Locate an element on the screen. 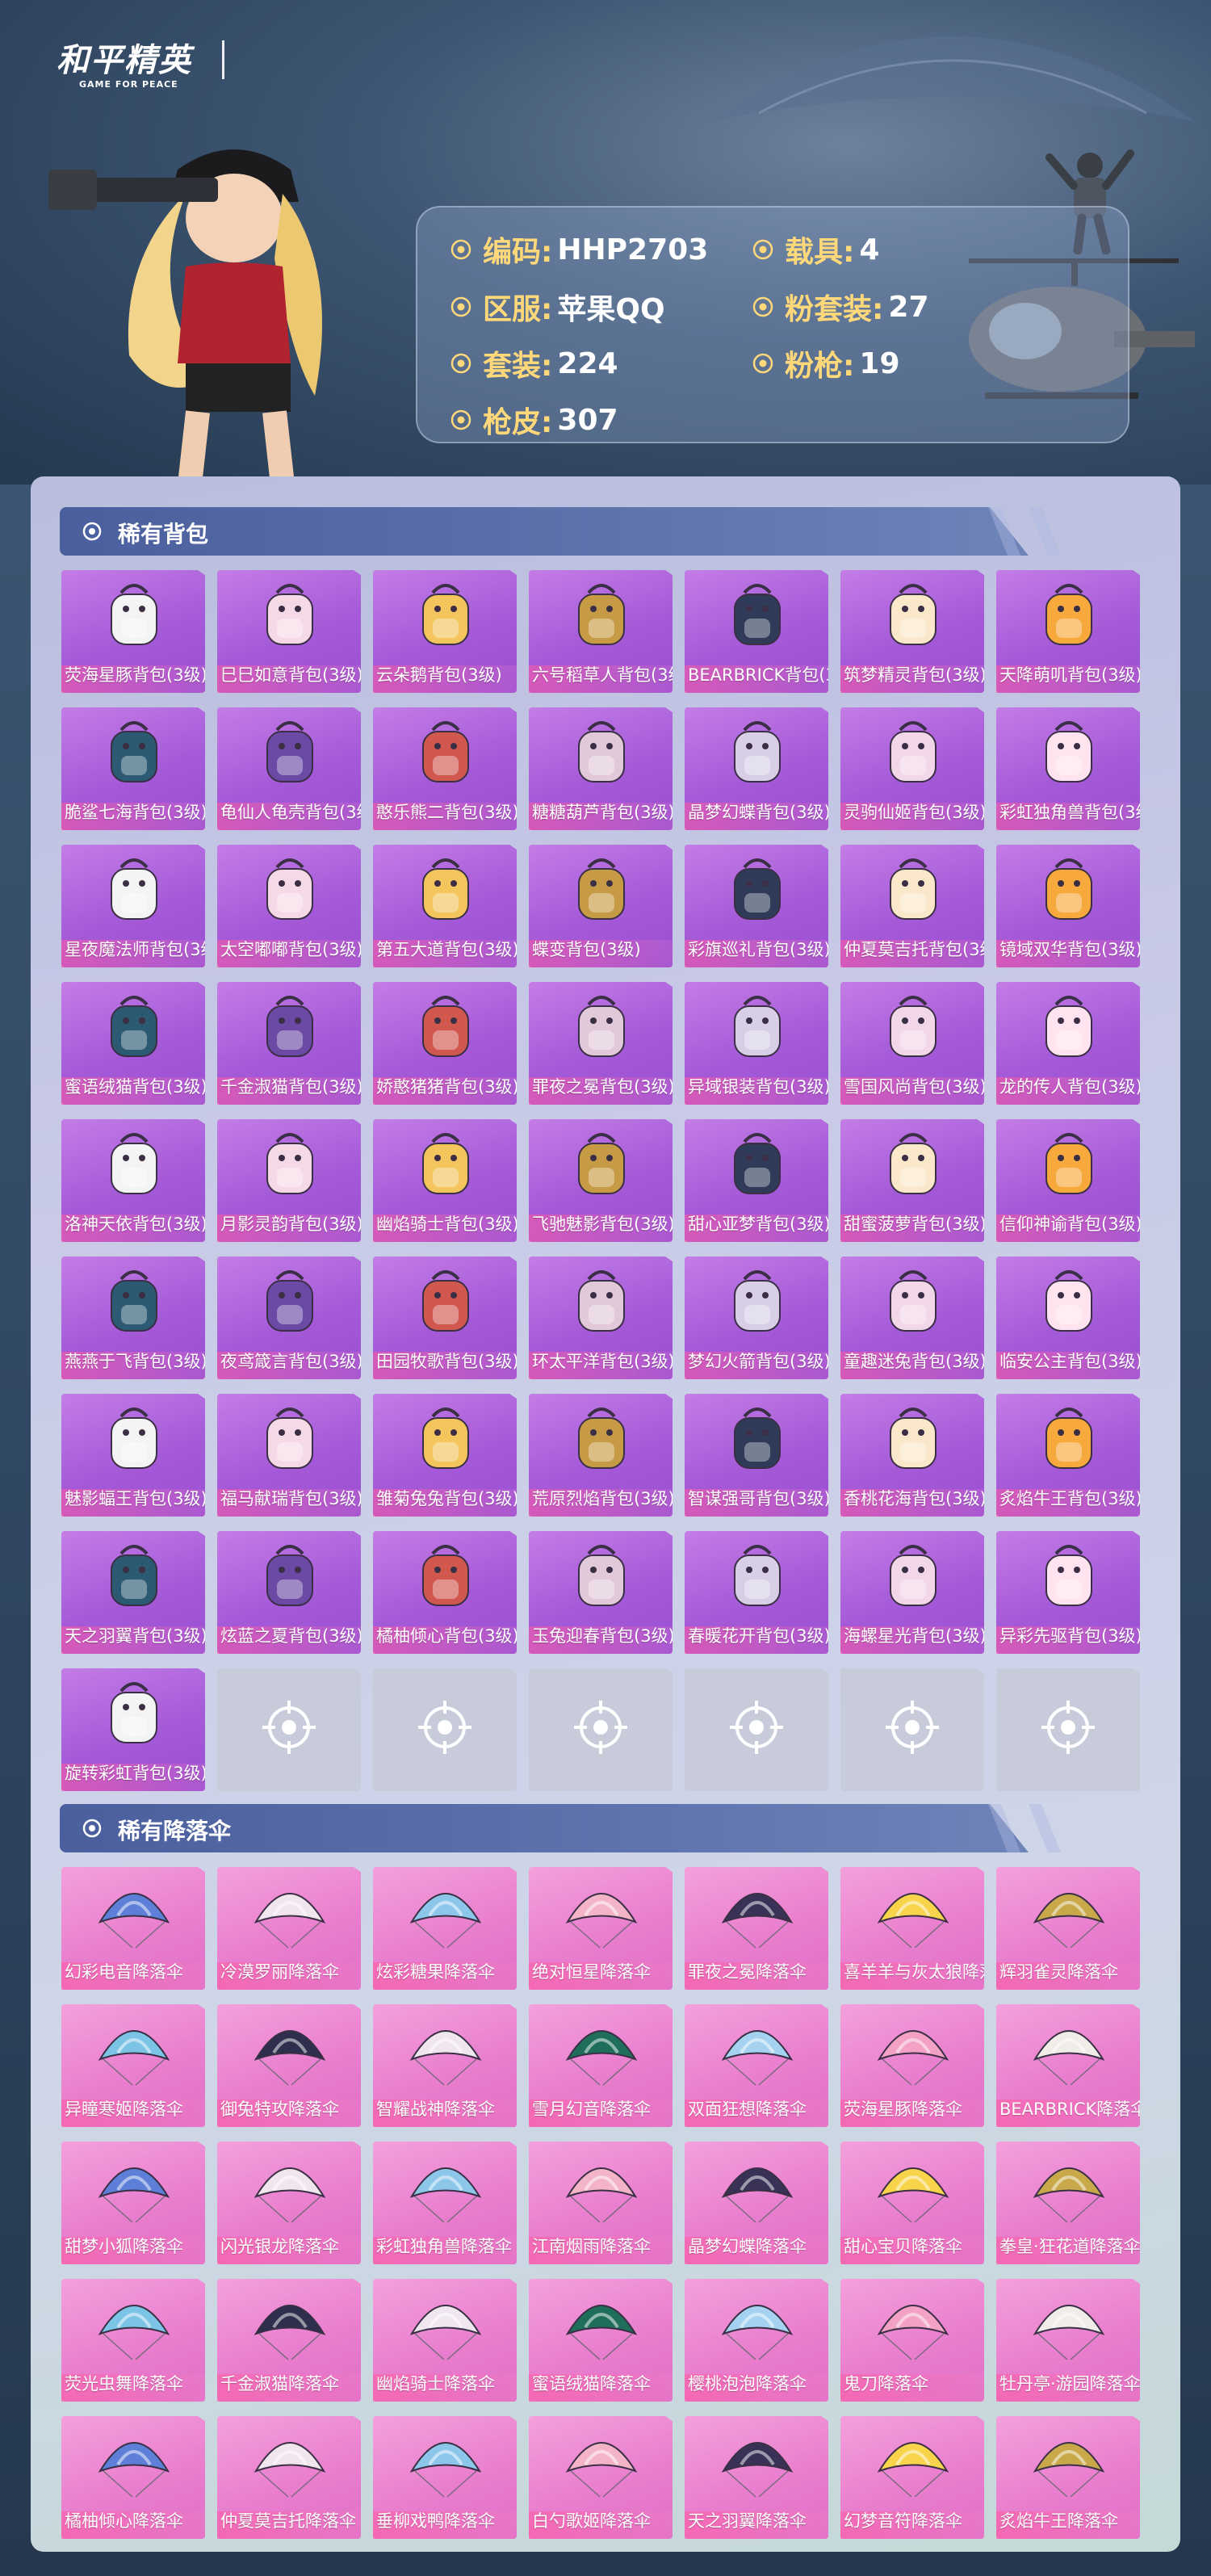 The height and width of the screenshot is (2576, 1211). parachute-item: 垂柳戏鸭降落伞 is located at coordinates (445, 2477).